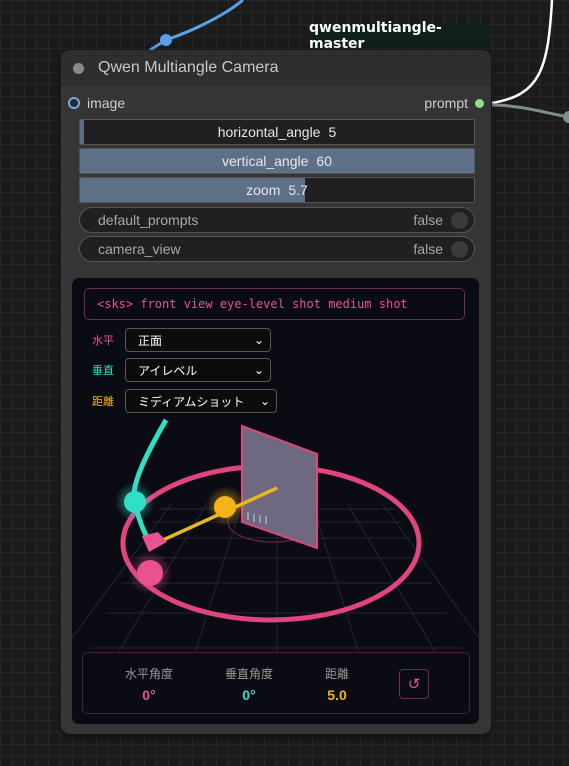 The height and width of the screenshot is (766, 569). What do you see at coordinates (168, 370) in the screenshot?
I see `select-value: アイレベル` at bounding box center [168, 370].